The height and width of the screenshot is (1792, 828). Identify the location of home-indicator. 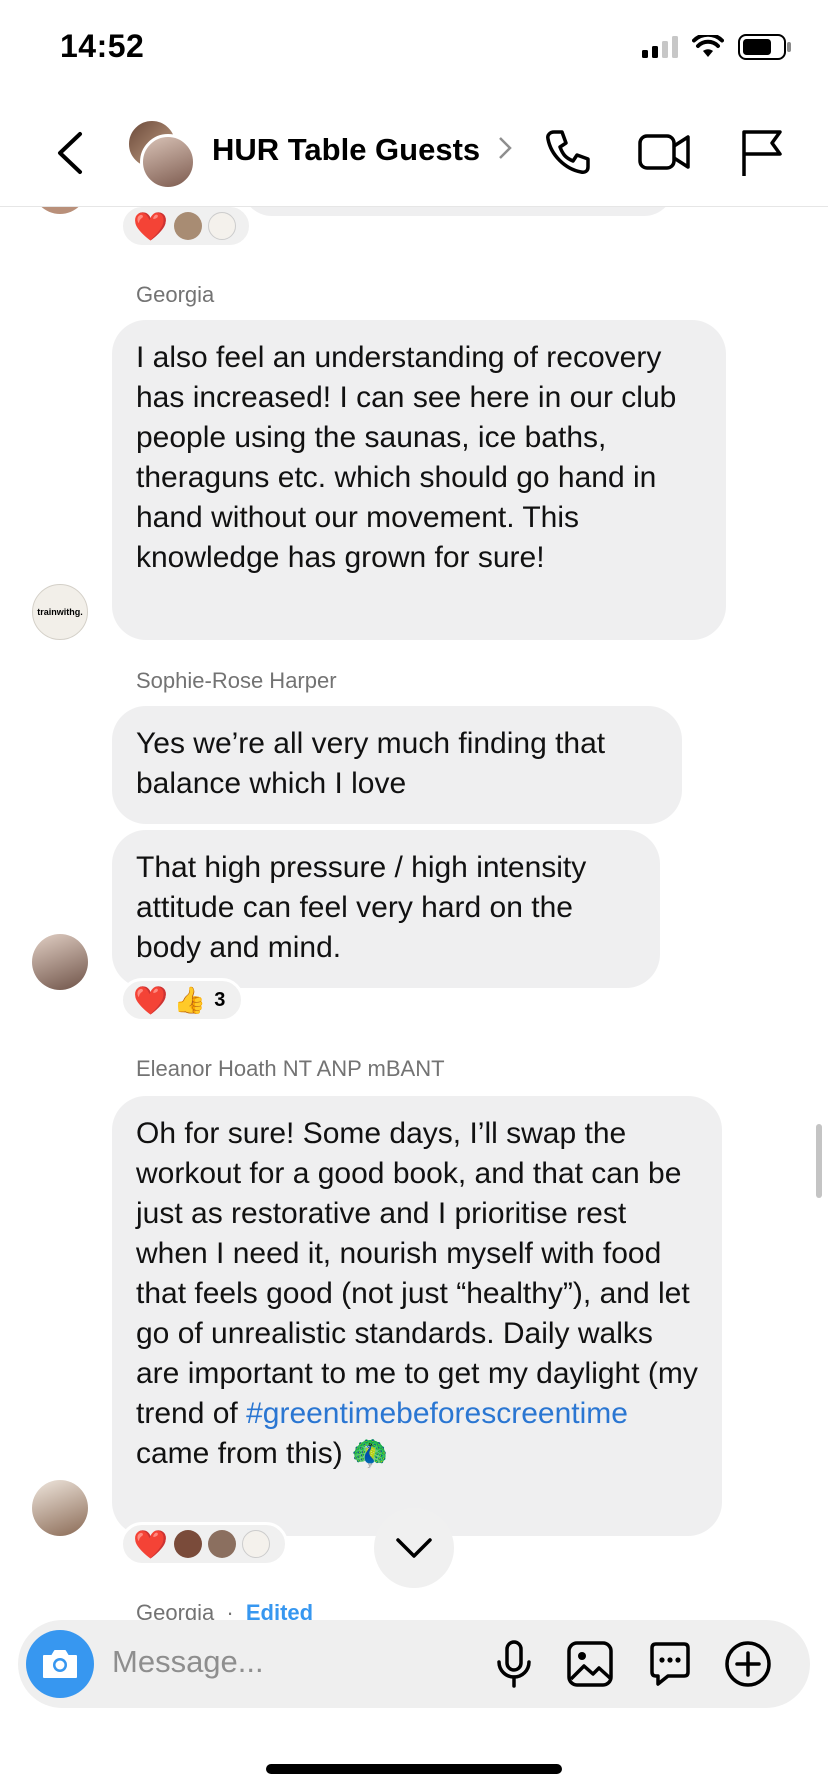
(414, 1769).